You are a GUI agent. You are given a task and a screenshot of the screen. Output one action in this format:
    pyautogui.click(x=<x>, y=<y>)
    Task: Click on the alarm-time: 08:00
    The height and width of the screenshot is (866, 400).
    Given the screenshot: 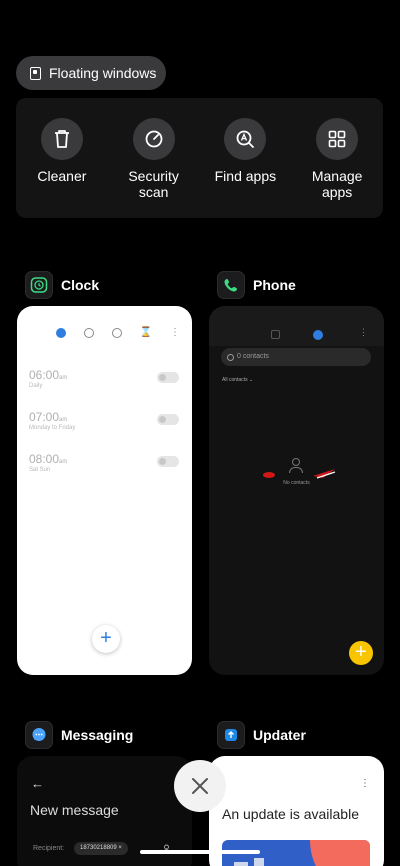 What is the action you would take?
    pyautogui.click(x=44, y=459)
    